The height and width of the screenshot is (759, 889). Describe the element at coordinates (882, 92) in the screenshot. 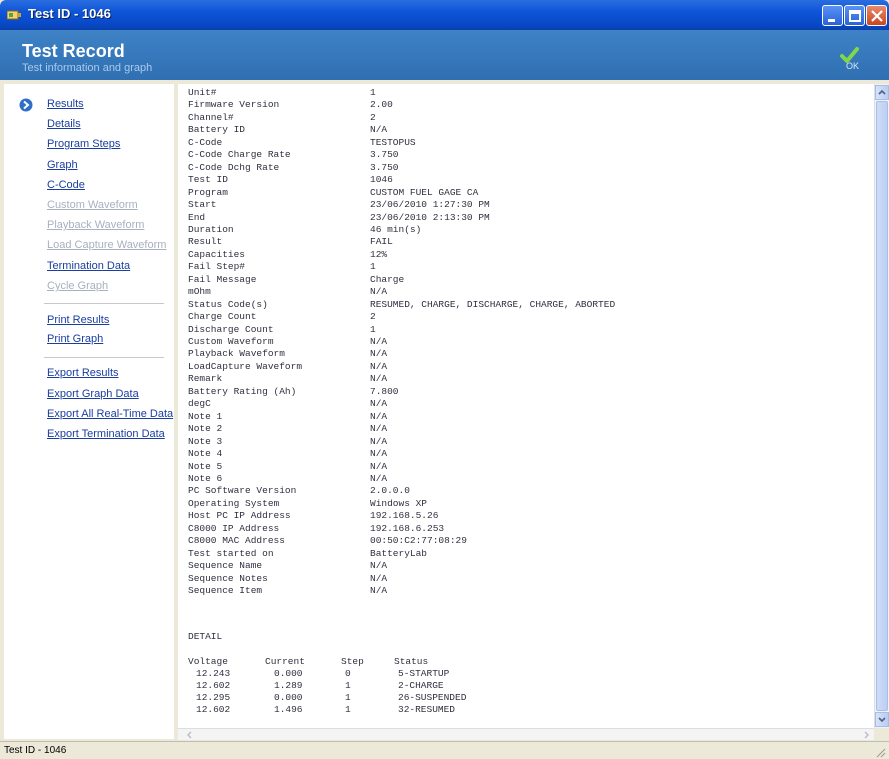

I see `scroll-up-button` at that location.